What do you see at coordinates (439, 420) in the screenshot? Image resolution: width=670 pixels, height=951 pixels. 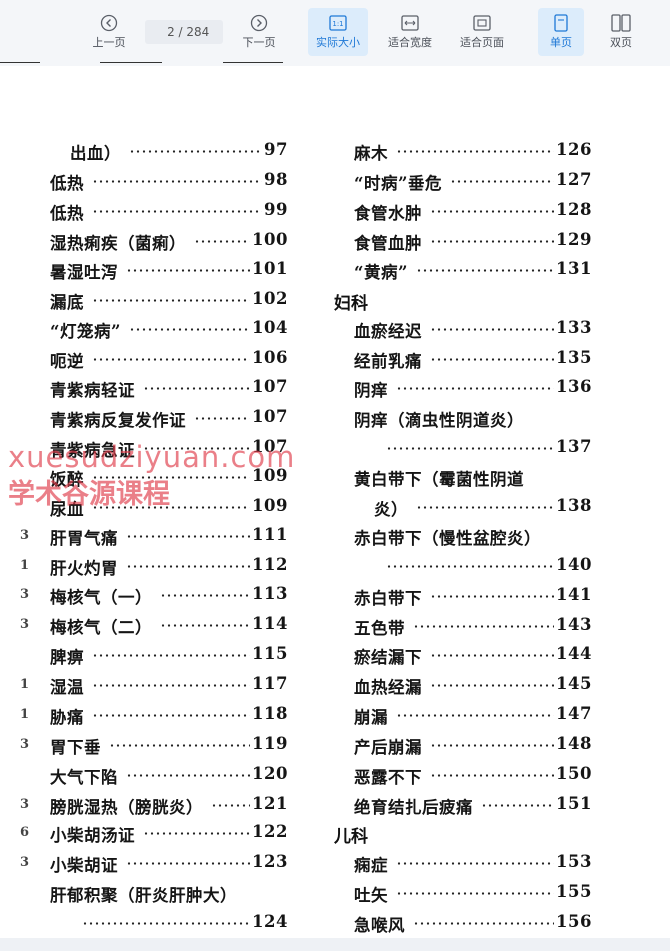 I see `toc-entry-title: 阴痒（滴虫性阴道炎）` at bounding box center [439, 420].